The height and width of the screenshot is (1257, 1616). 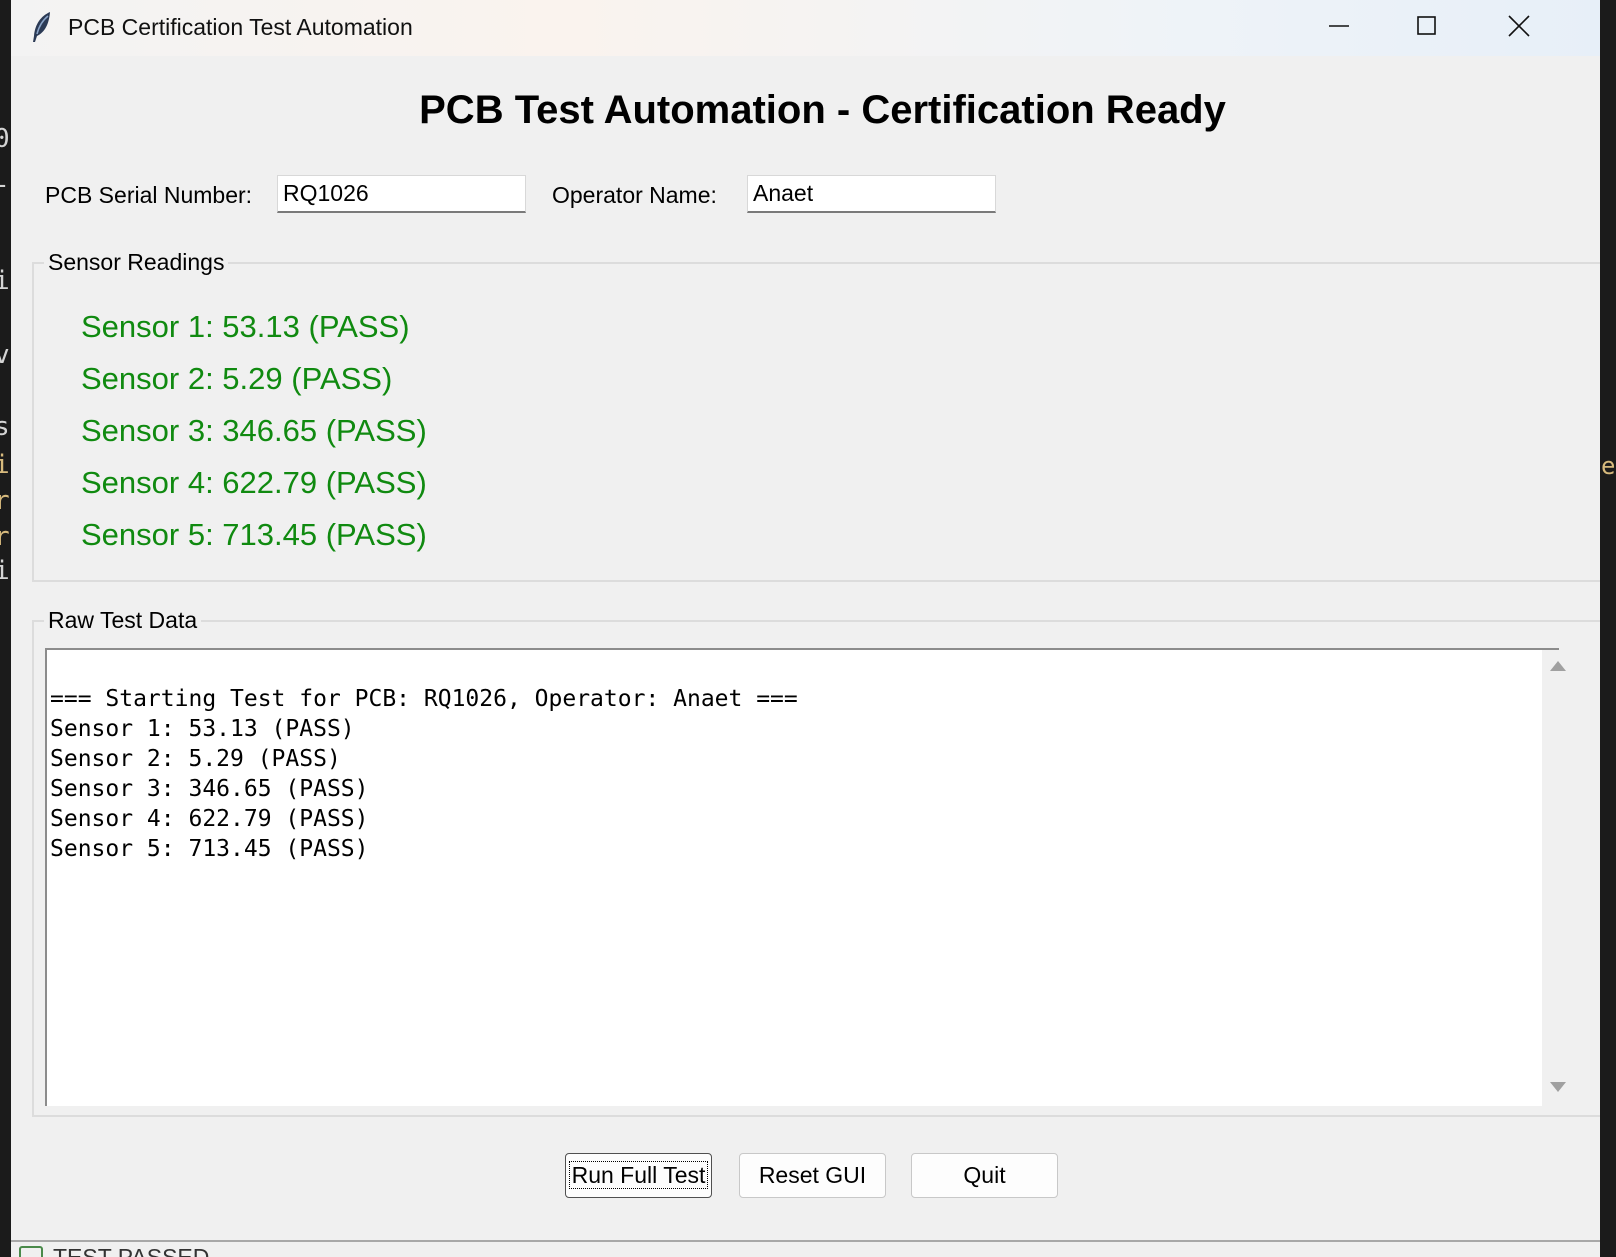 What do you see at coordinates (136, 262) in the screenshot?
I see `sensor-readings-title: Sensor Readings` at bounding box center [136, 262].